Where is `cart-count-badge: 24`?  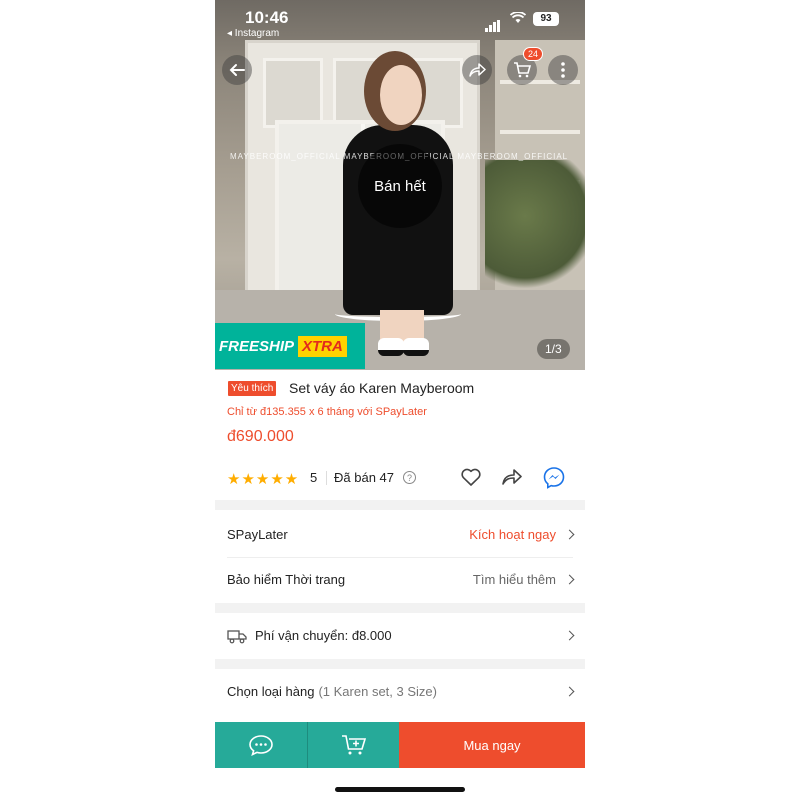 cart-count-badge: 24 is located at coordinates (532, 54).